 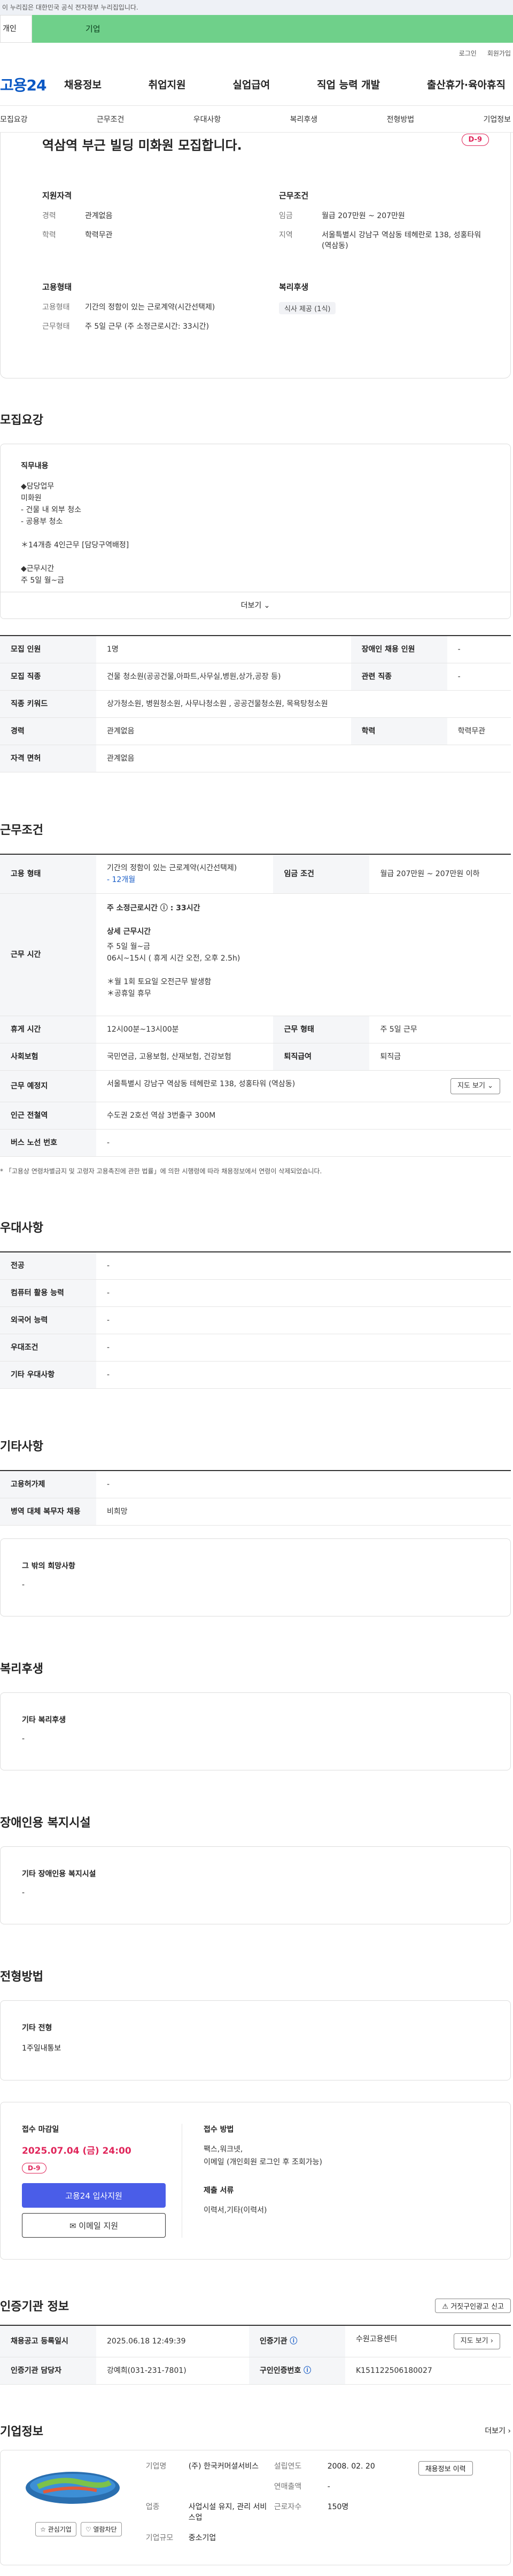 What do you see at coordinates (41, 2048) in the screenshot?
I see `screen-value: 1주일내통보` at bounding box center [41, 2048].